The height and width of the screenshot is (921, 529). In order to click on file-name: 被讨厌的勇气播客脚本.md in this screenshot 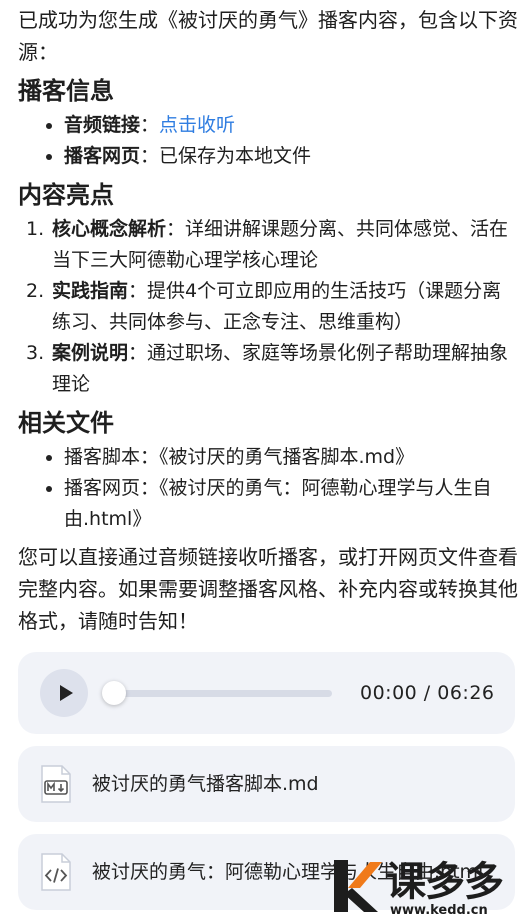, I will do `click(205, 784)`.